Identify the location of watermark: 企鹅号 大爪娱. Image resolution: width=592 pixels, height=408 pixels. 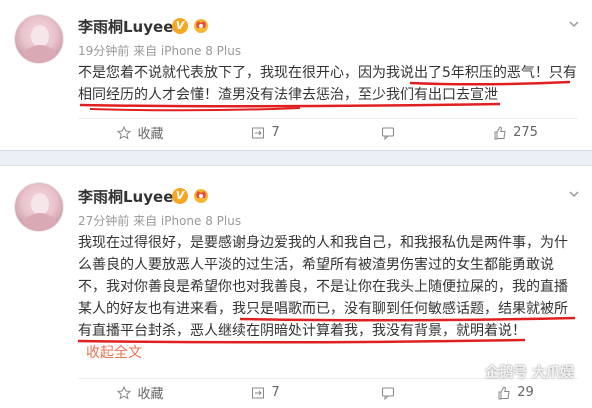
(529, 372).